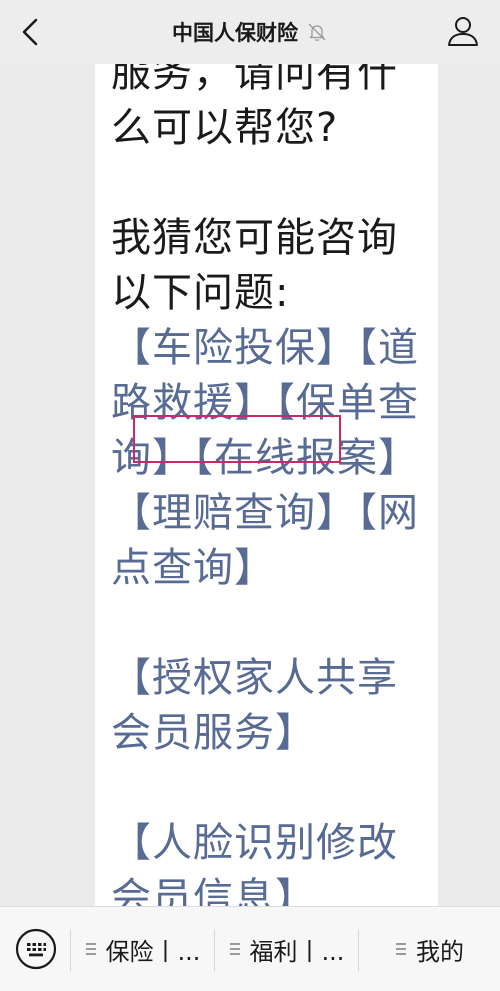 This screenshot has width=500, height=991. Describe the element at coordinates (254, 705) in the screenshot. I see `link-family-member-service: 【授权家人共享会员服务】` at that location.